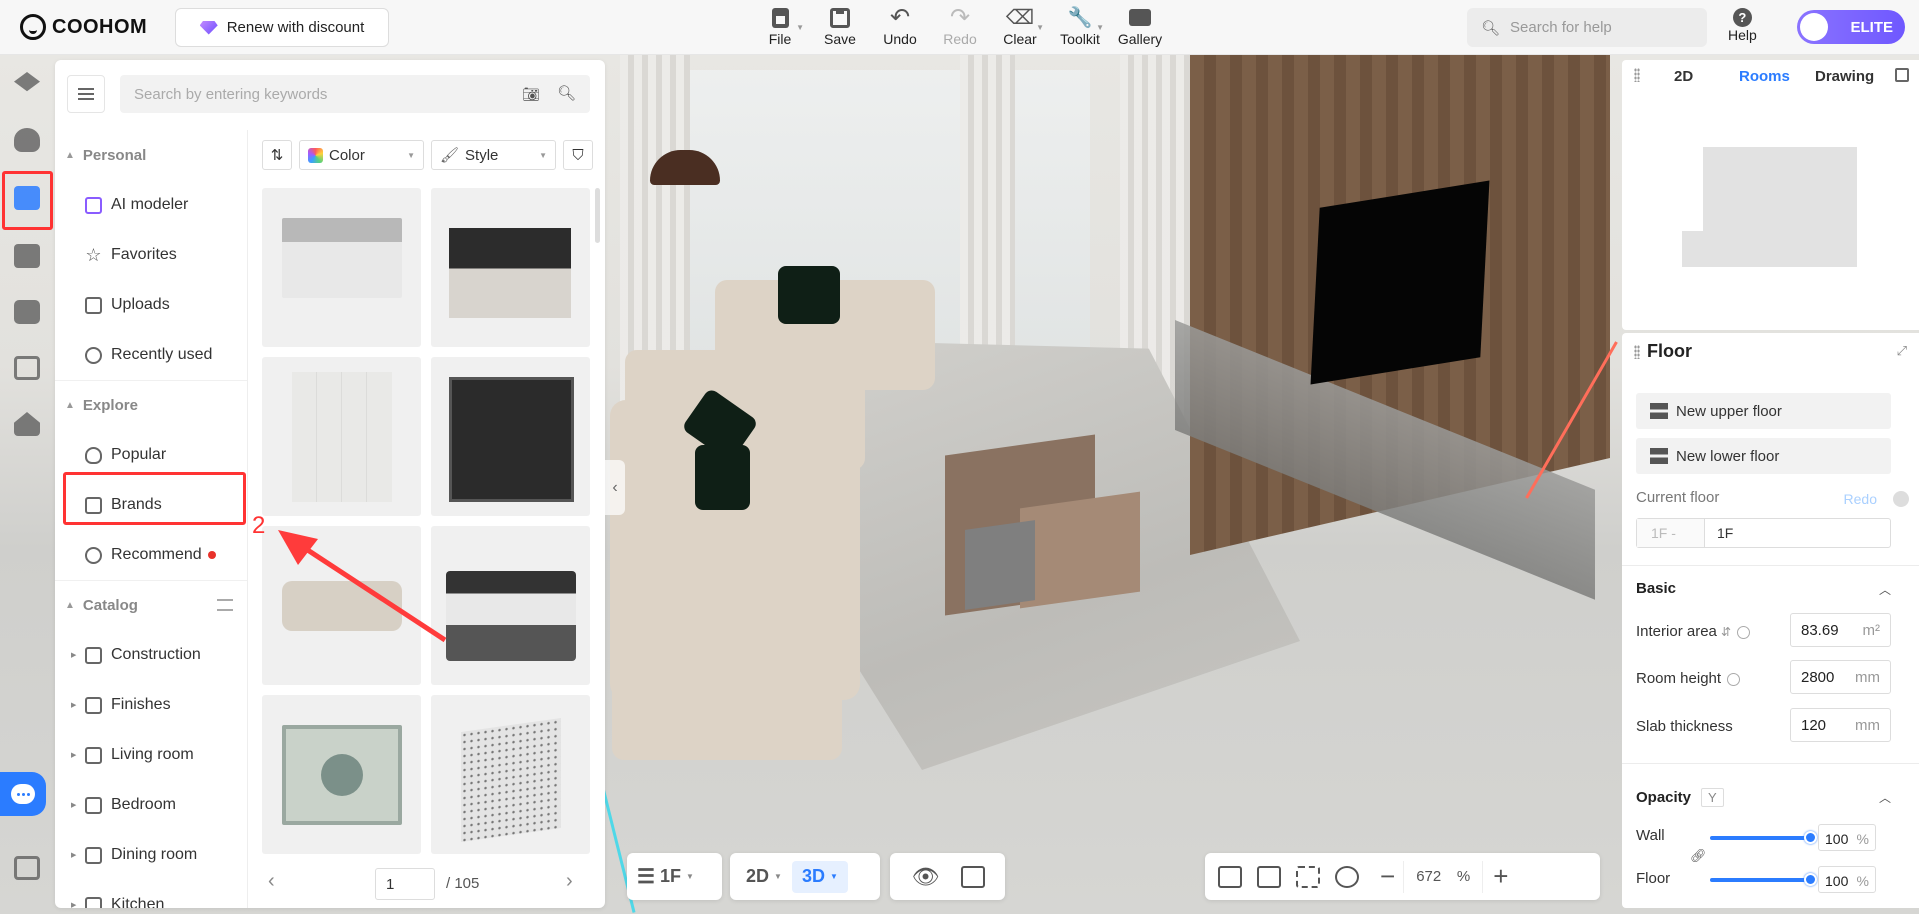 This screenshot has height=914, width=1919. Describe the element at coordinates (926, 877) in the screenshot. I see `eye-icon: 👁︎` at that location.